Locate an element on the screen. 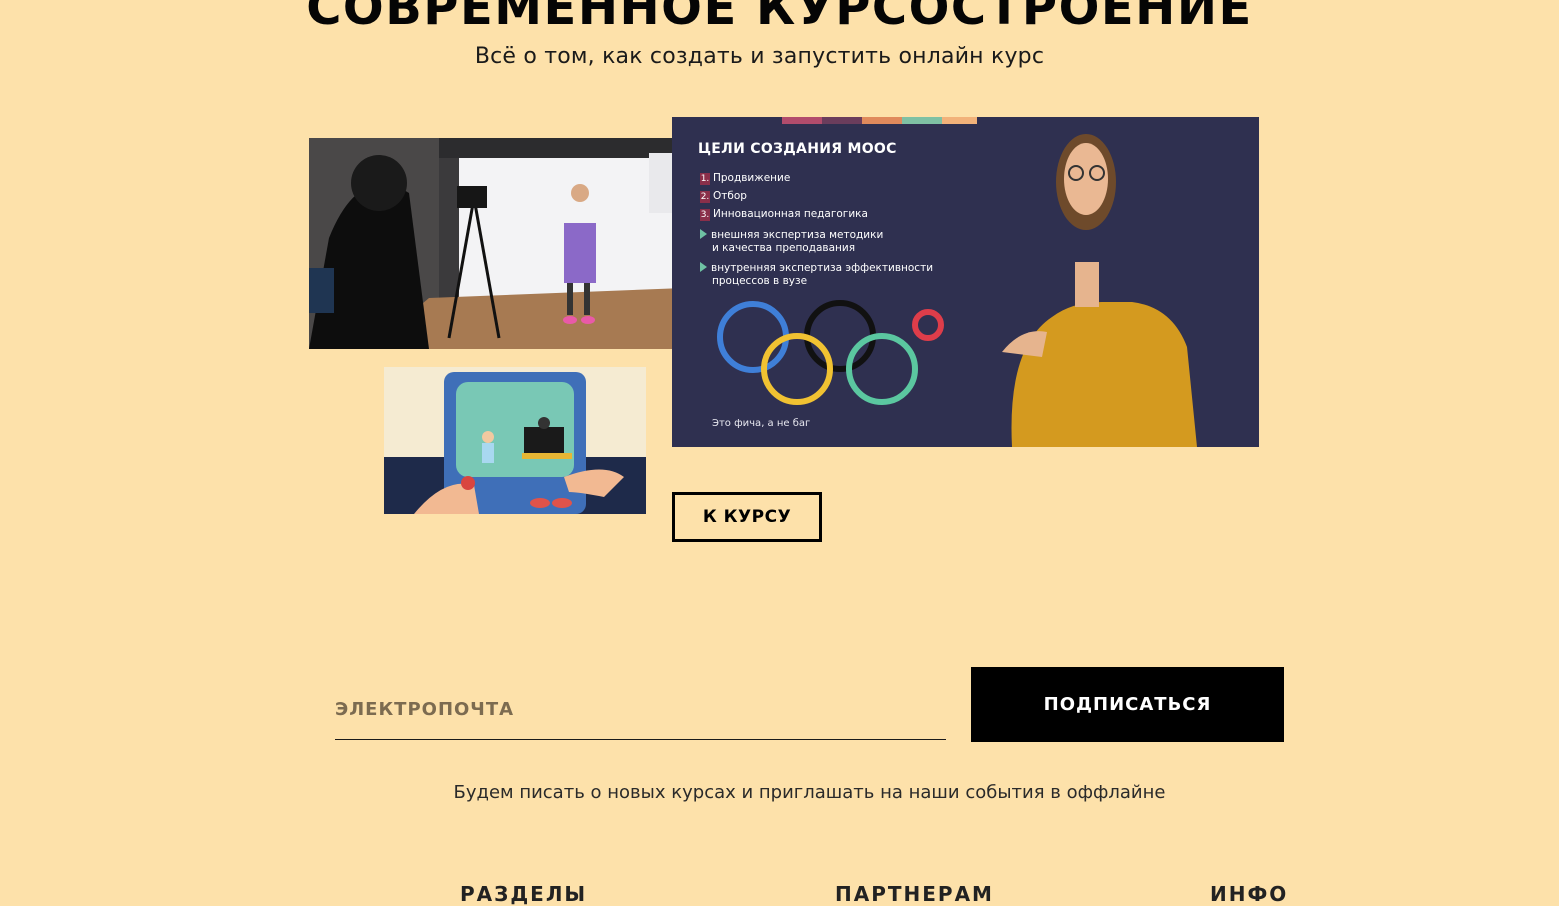  slide-title: ЦЕЛИ СОЗДАНИЯ MOOC is located at coordinates (797, 149).